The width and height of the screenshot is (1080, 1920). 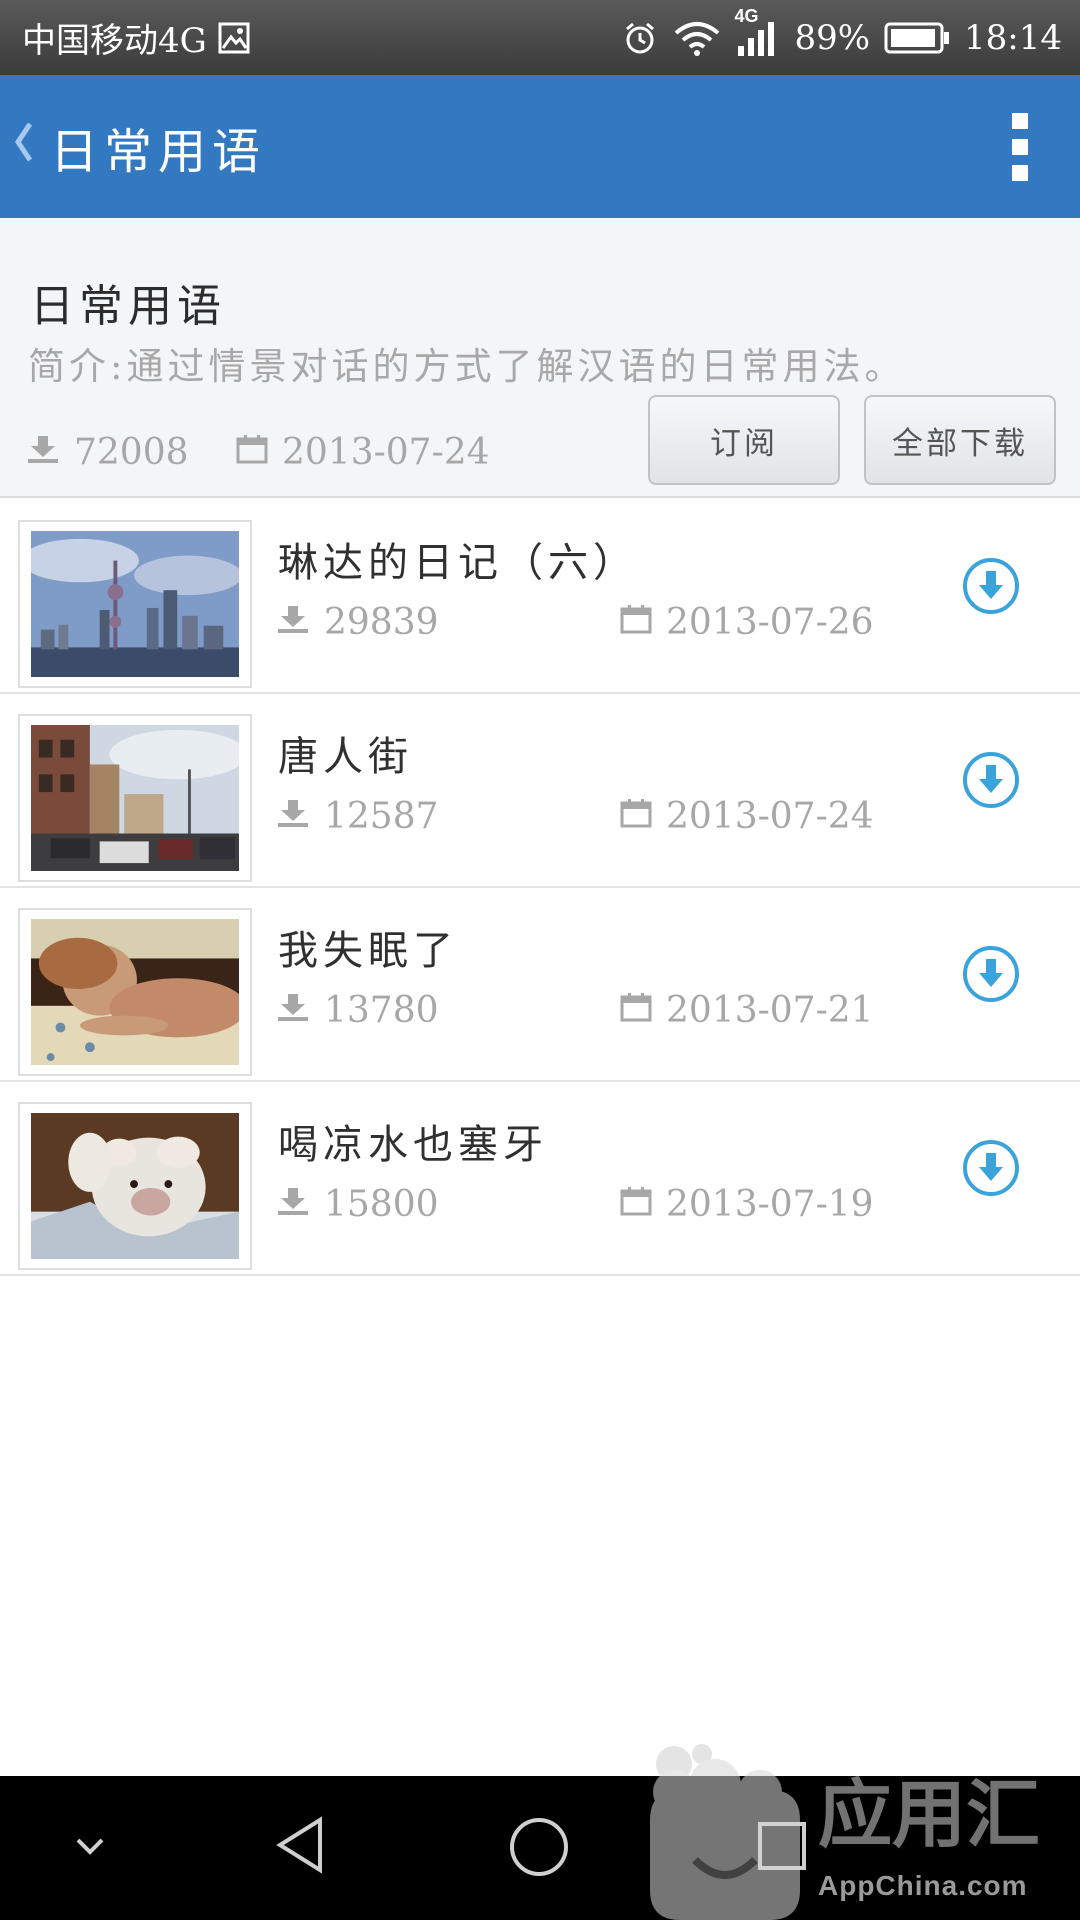 I want to click on publish-date: 2013-07-26, so click(x=770, y=622).